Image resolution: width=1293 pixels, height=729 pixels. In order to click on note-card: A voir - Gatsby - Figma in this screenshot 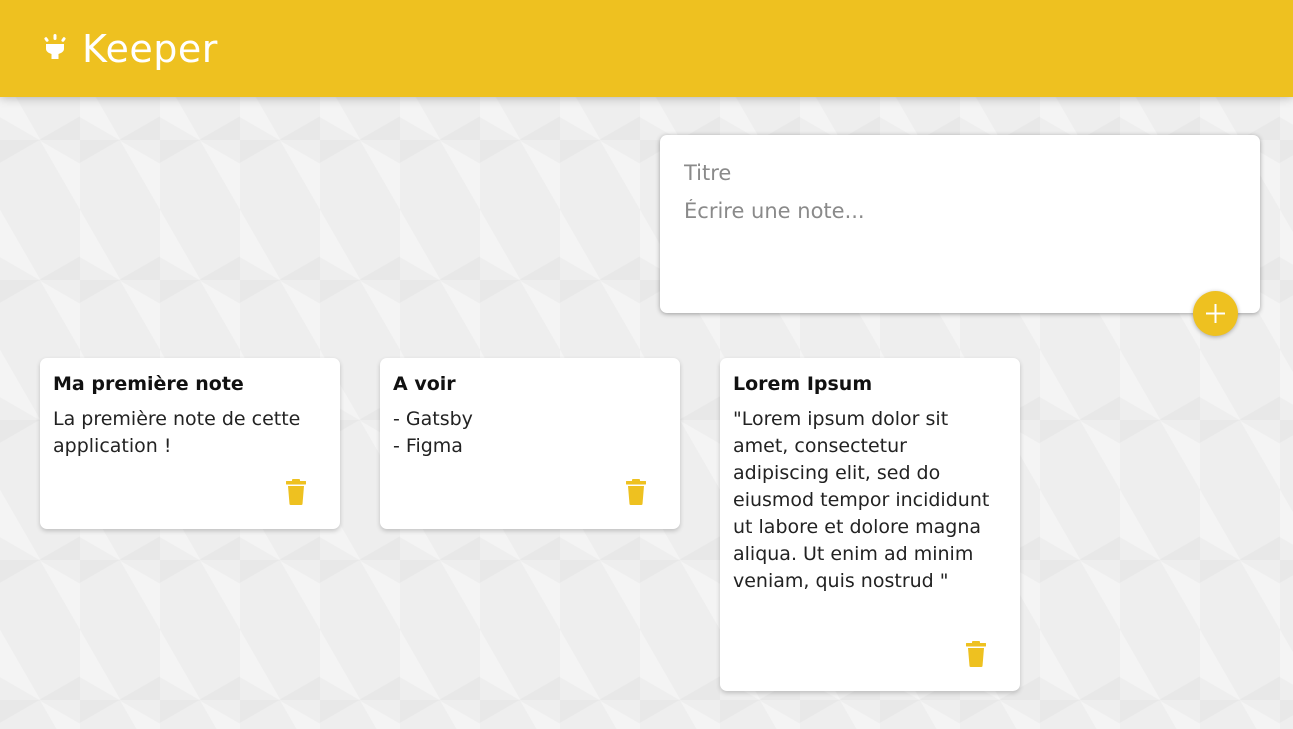, I will do `click(530, 443)`.